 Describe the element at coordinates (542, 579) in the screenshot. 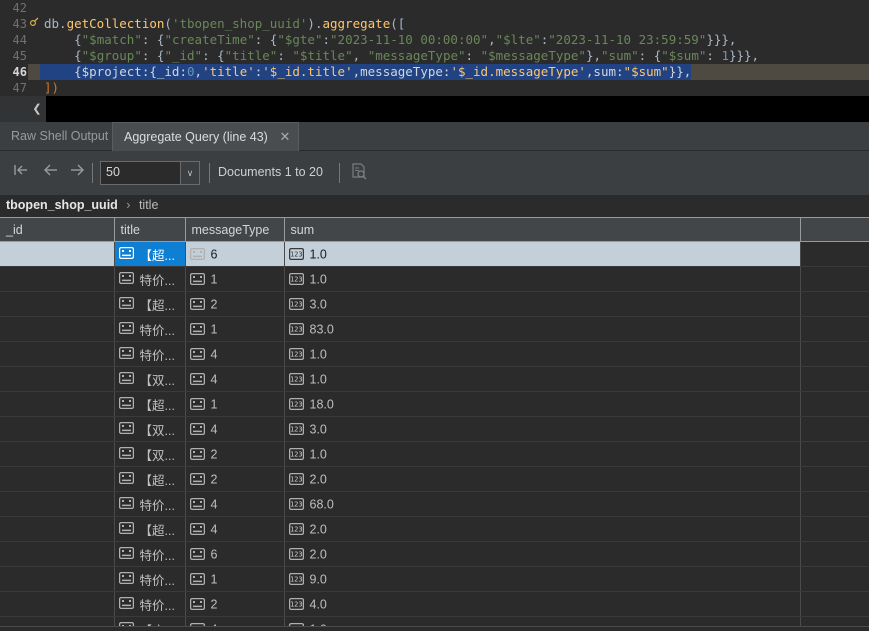

I see `cell-sum: 123 9.0` at that location.